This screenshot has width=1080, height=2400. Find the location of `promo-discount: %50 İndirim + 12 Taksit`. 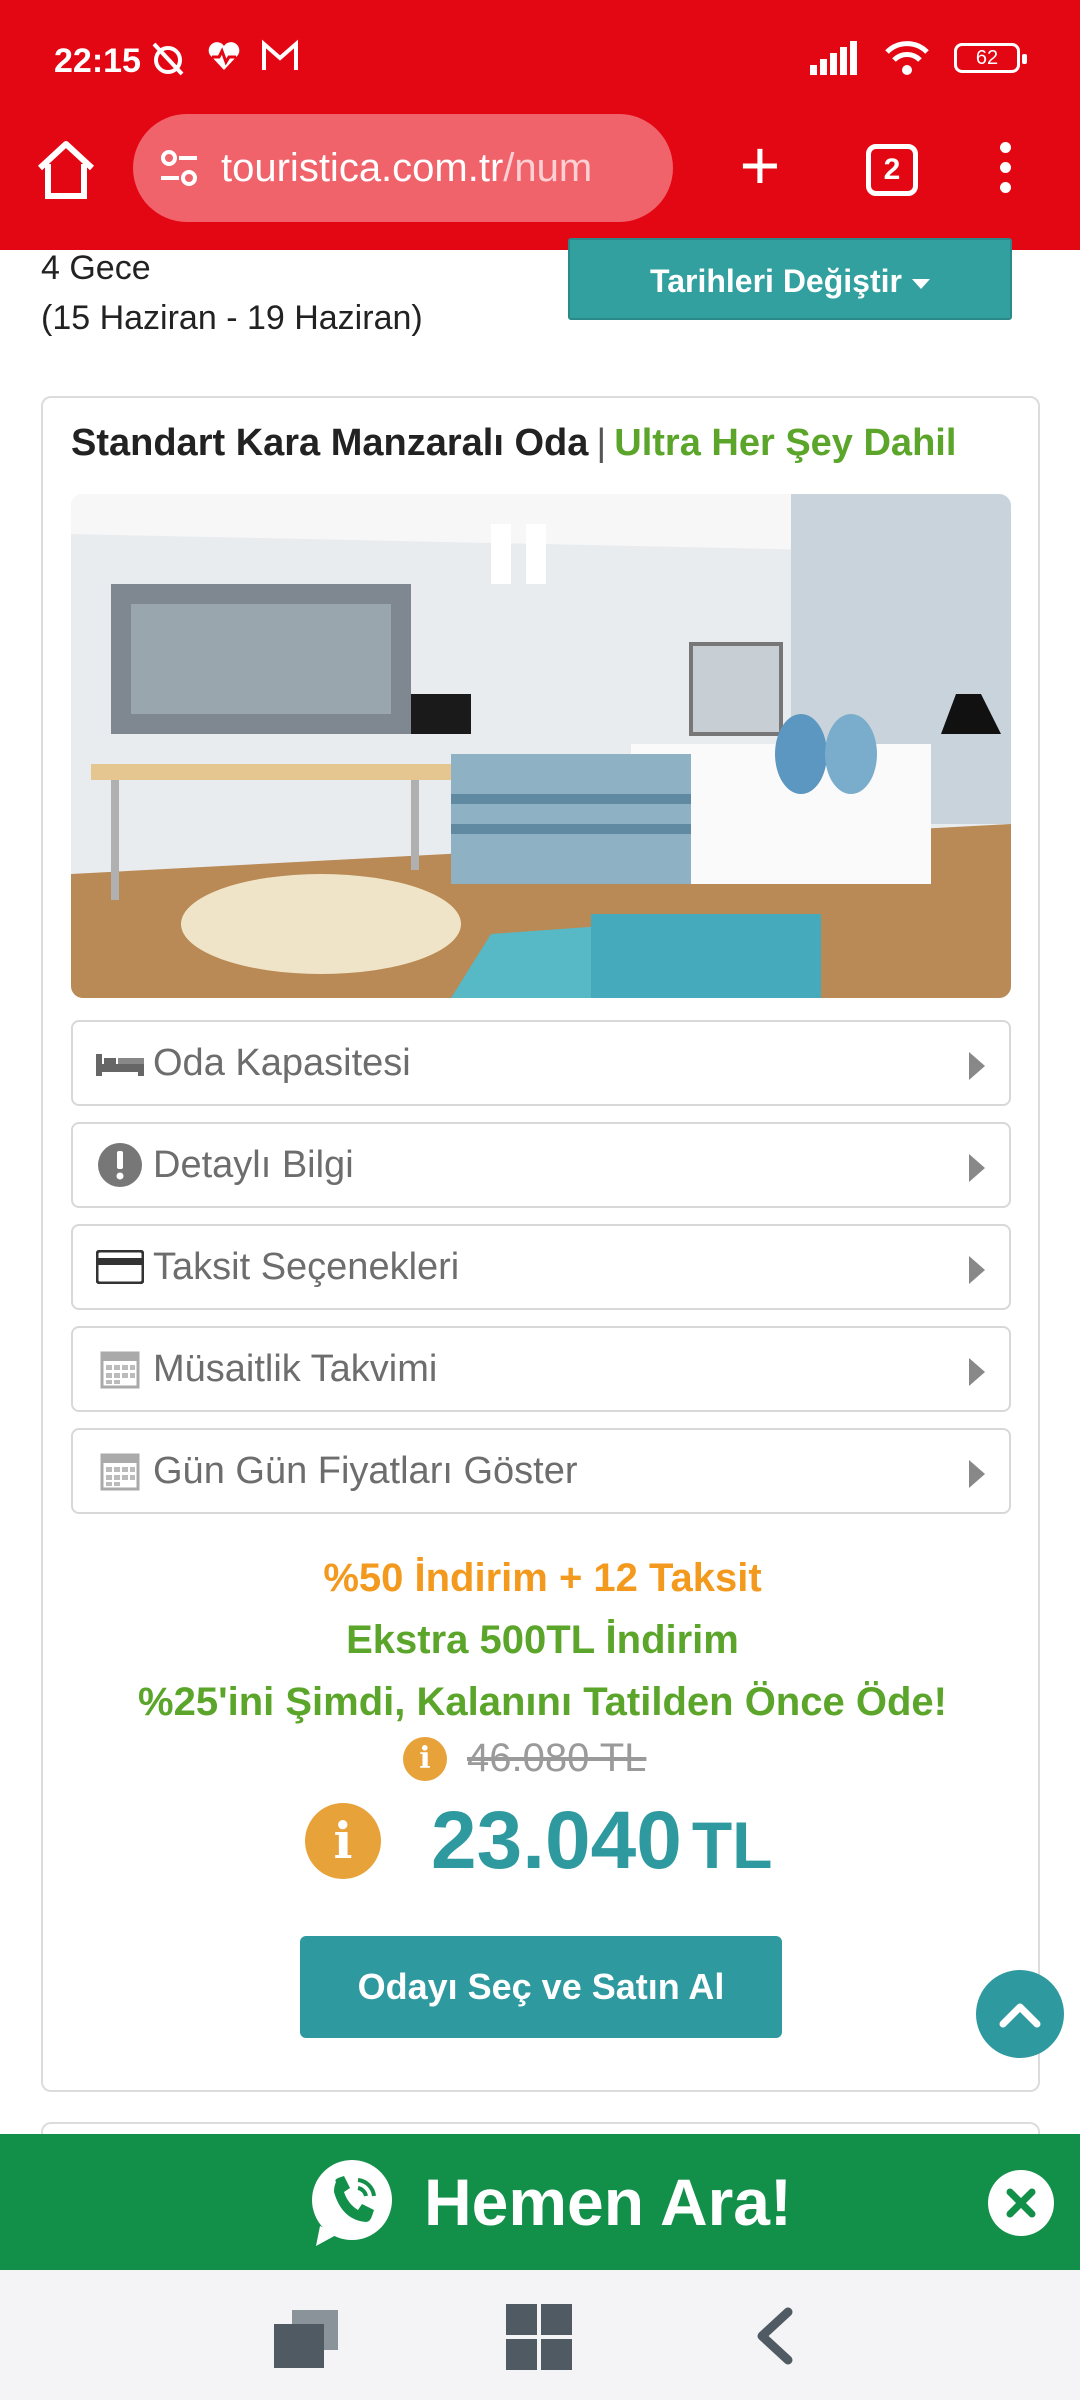

promo-discount: %50 İndirim + 12 Taksit is located at coordinates (542, 1578).